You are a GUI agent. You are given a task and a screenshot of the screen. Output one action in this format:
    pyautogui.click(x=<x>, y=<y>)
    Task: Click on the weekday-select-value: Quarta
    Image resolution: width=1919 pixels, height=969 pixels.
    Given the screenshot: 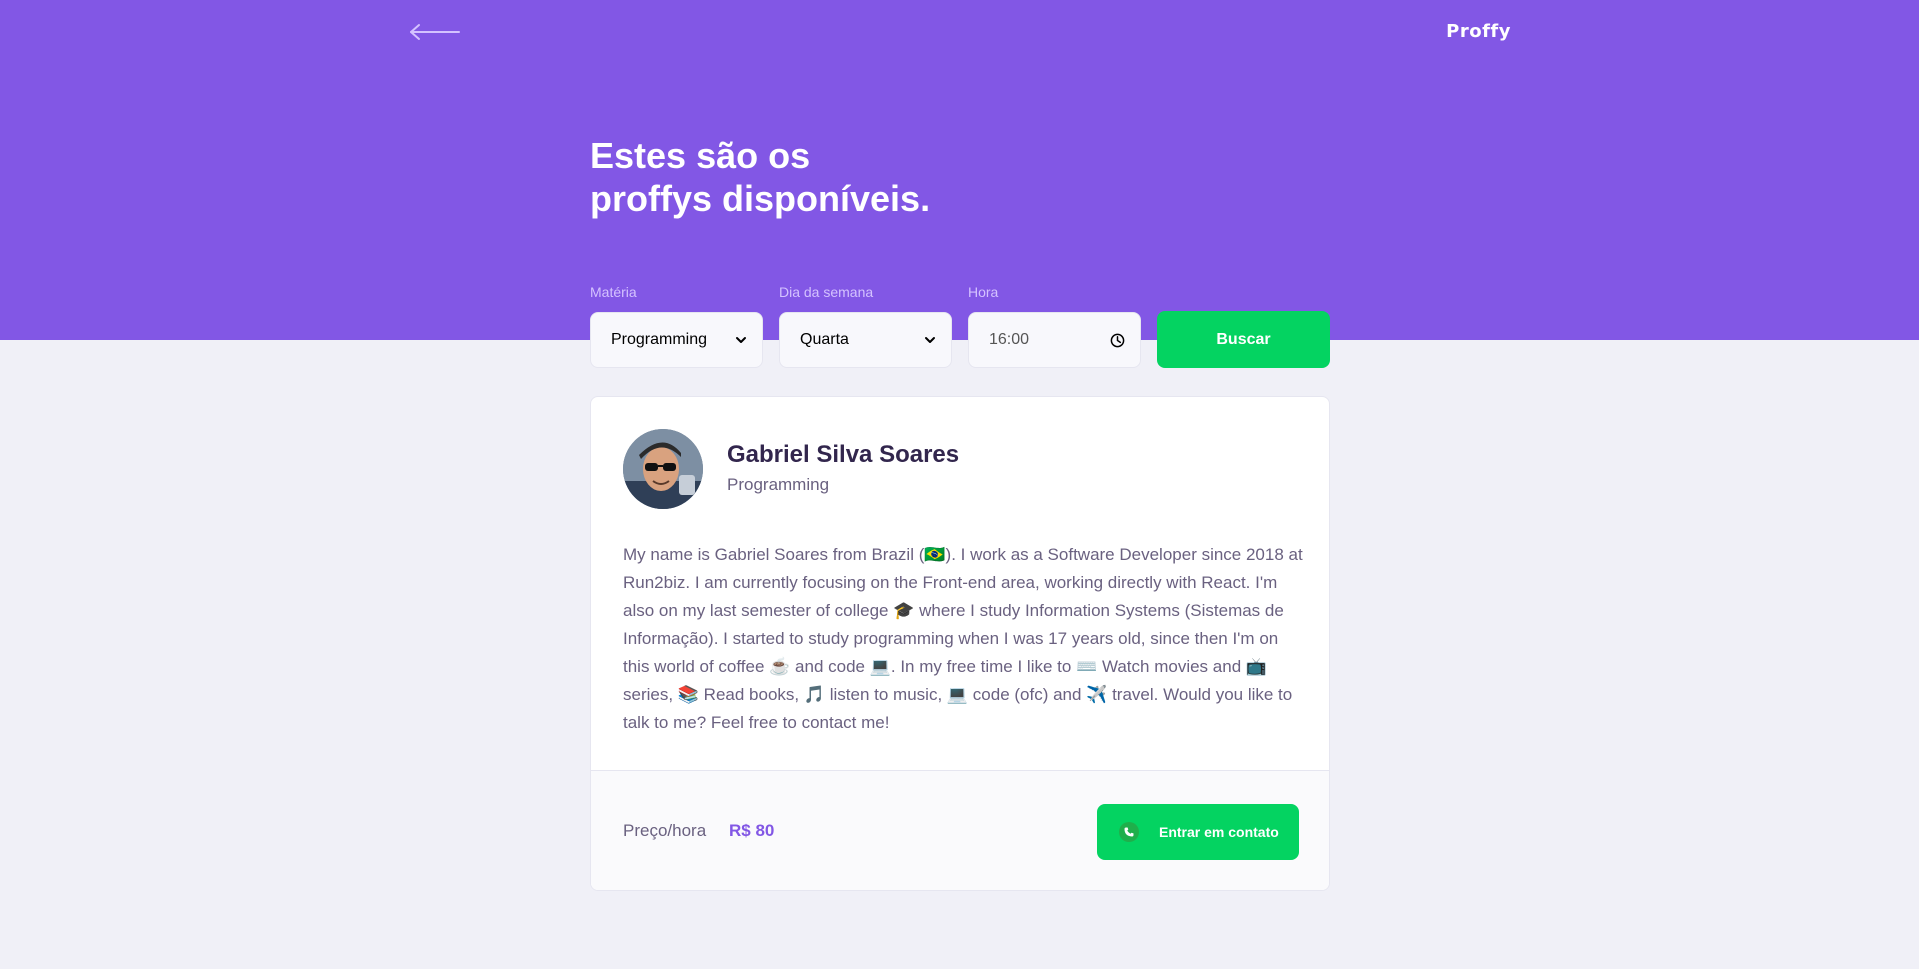 What is the action you would take?
    pyautogui.click(x=824, y=339)
    